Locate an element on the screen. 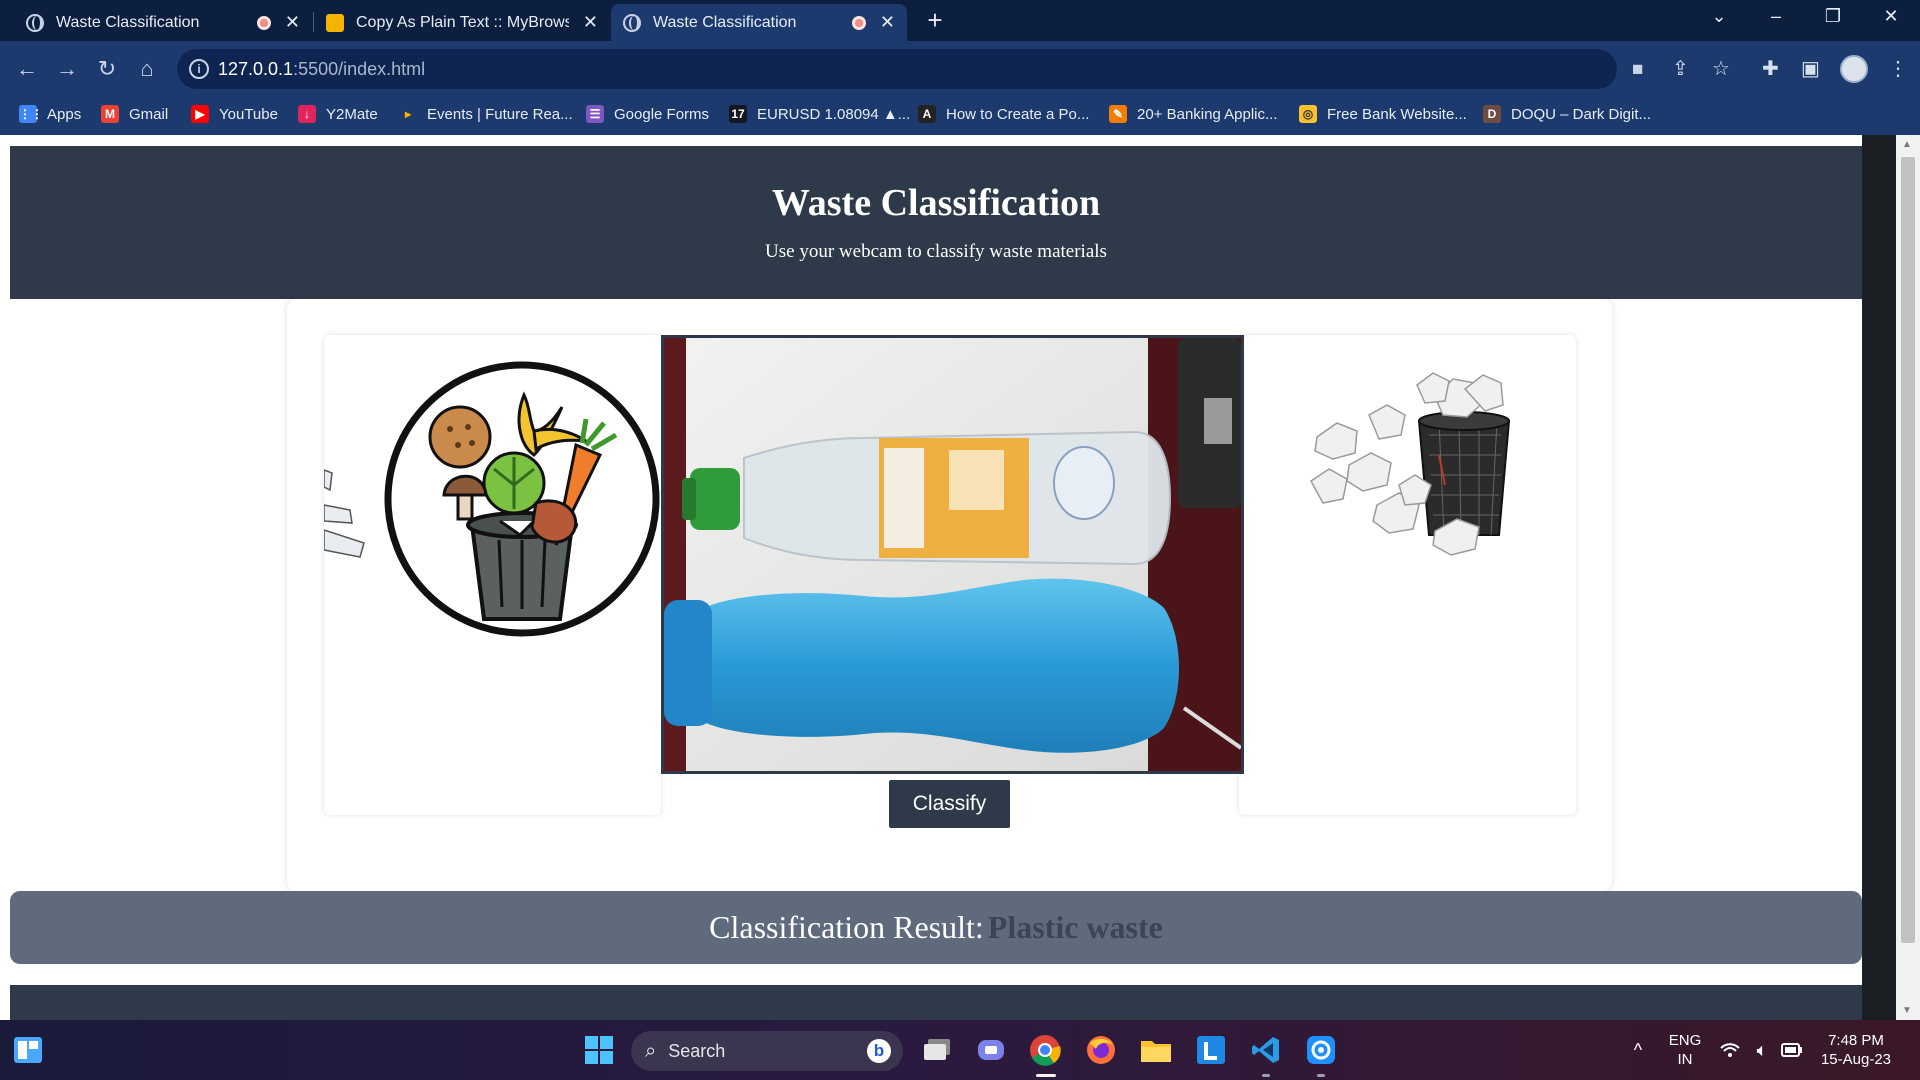  tray-chevron-up-icon: ^ is located at coordinates (1638, 1050).